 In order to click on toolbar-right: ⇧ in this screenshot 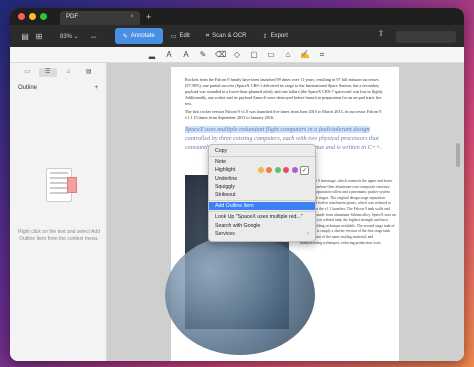, I will do `click(415, 36)`.